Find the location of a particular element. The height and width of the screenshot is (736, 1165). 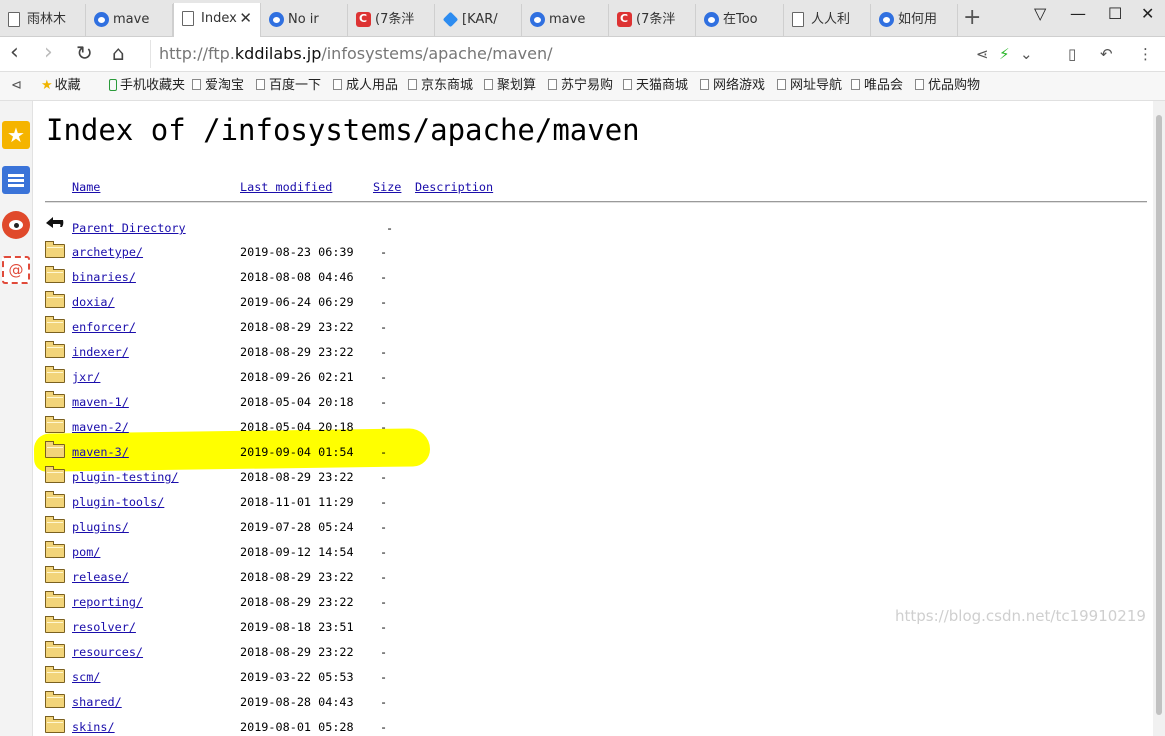

tab-5: [KAR/ is located at coordinates (478, 20).